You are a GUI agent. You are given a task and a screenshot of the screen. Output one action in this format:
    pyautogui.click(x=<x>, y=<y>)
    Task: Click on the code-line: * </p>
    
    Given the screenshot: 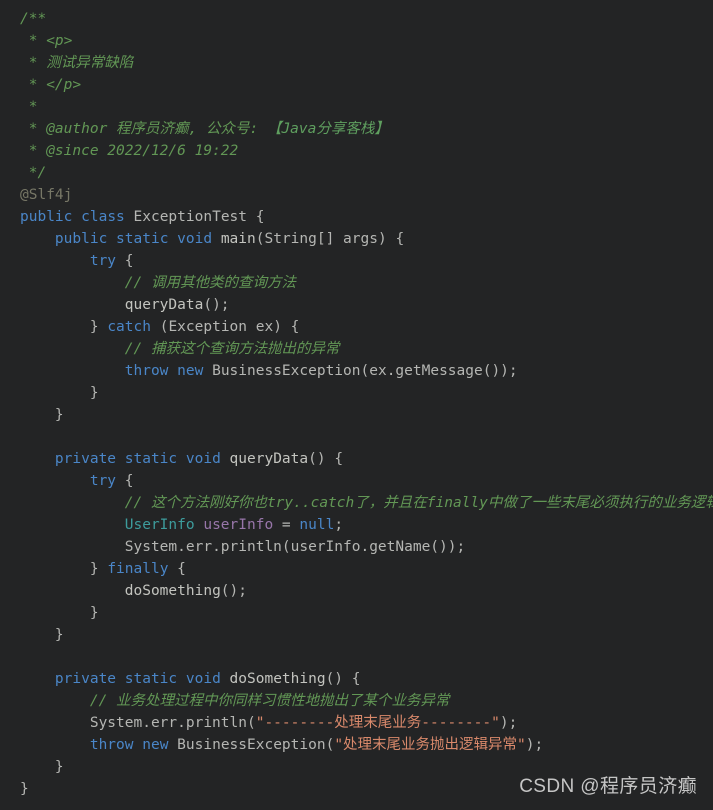 What is the action you would take?
    pyautogui.click(x=356, y=85)
    